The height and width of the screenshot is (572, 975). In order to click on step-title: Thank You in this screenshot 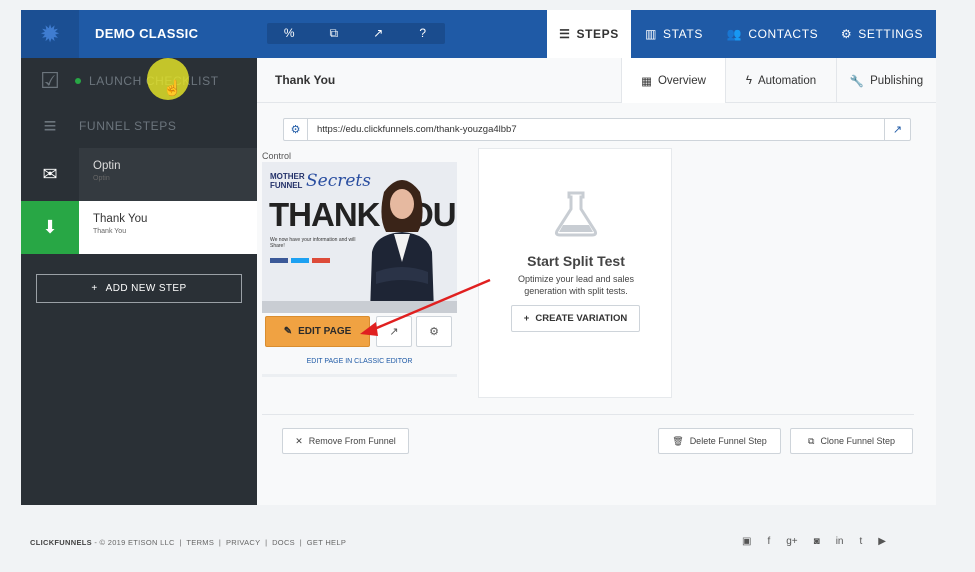, I will do `click(120, 219)`.